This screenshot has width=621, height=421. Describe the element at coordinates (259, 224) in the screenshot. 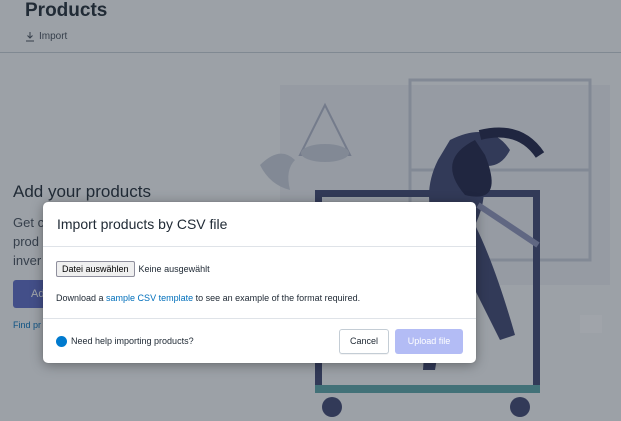

I see `modal-header: Import products by CSV file` at that location.